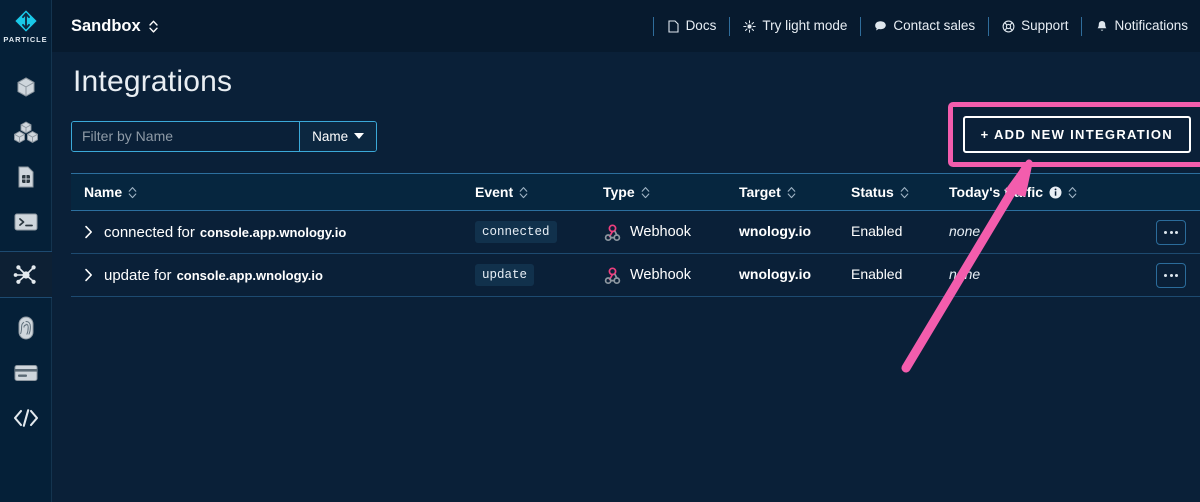 The image size is (1200, 502). I want to click on column-header-name: Name, so click(273, 192).